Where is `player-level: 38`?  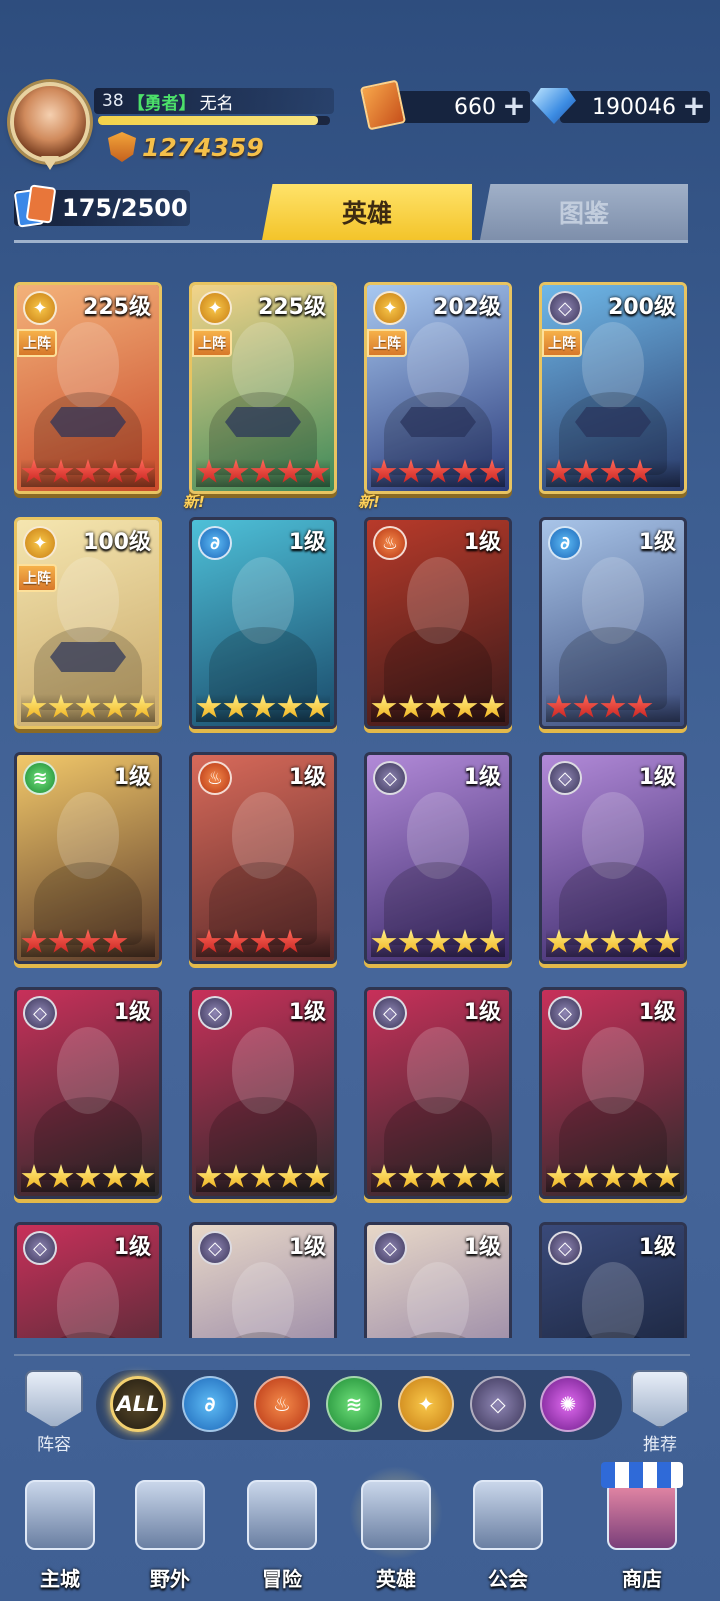 player-level: 38 is located at coordinates (113, 101).